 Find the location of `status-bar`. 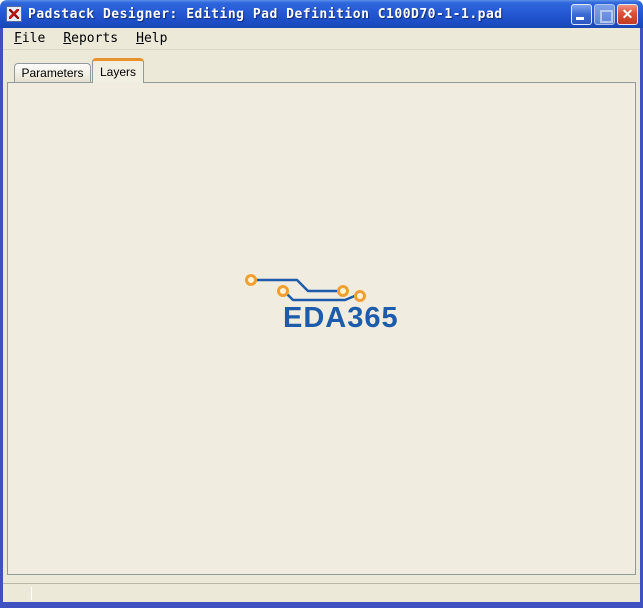

status-bar is located at coordinates (321, 592).